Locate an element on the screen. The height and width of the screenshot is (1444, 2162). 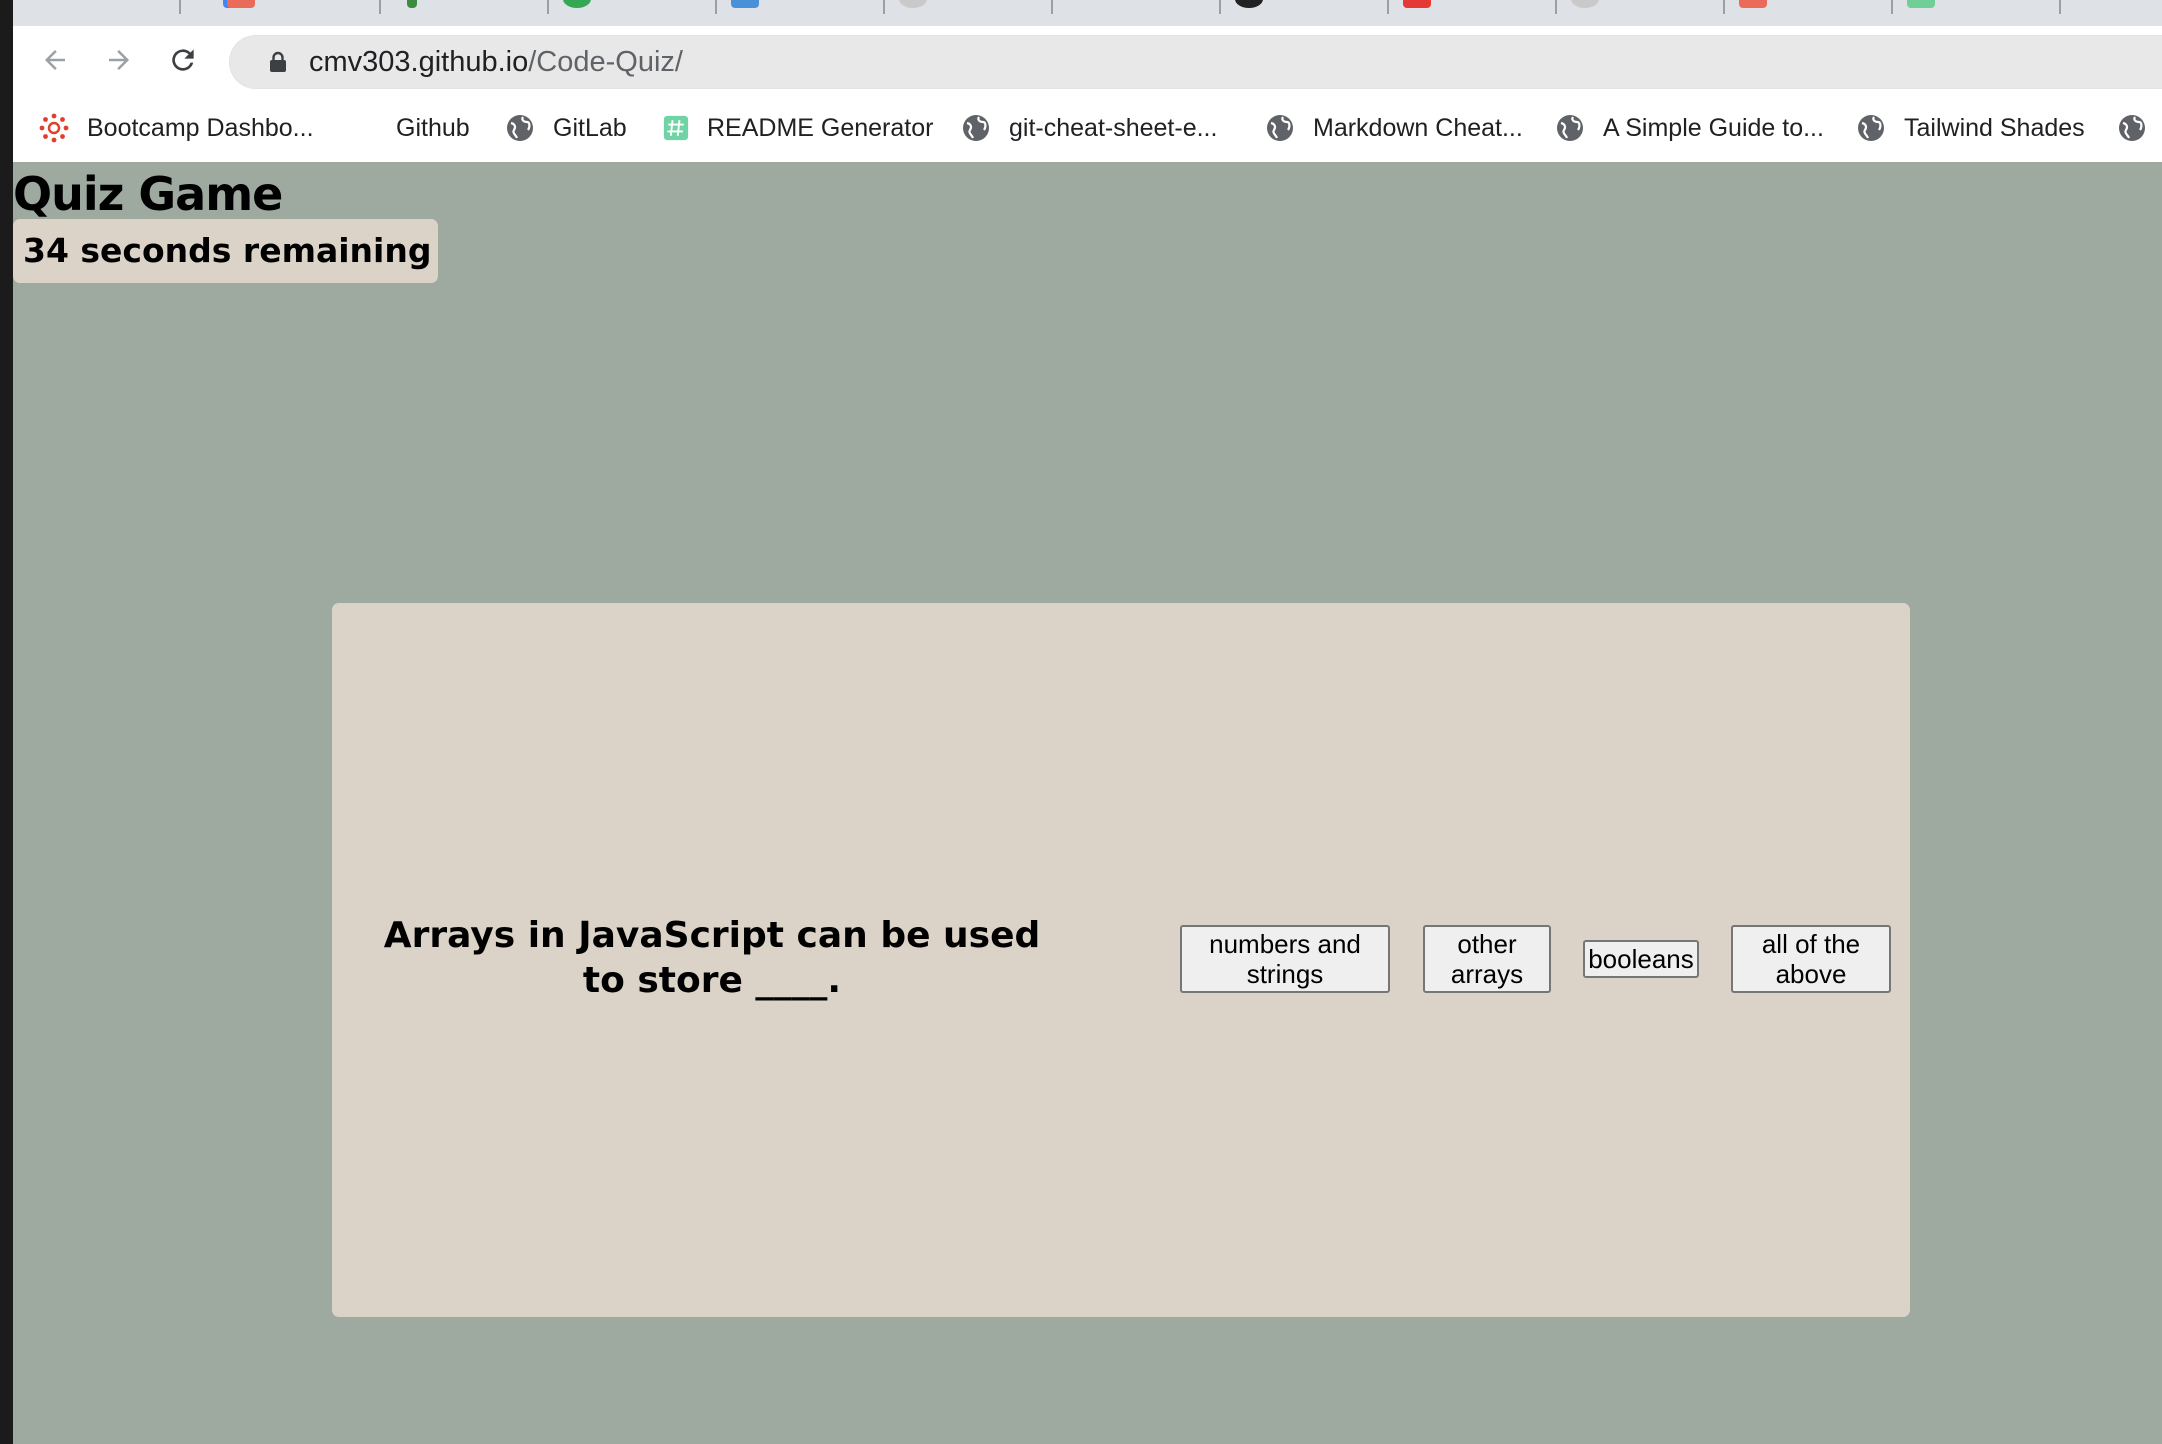
arrow-right-icon is located at coordinates (119, 60).